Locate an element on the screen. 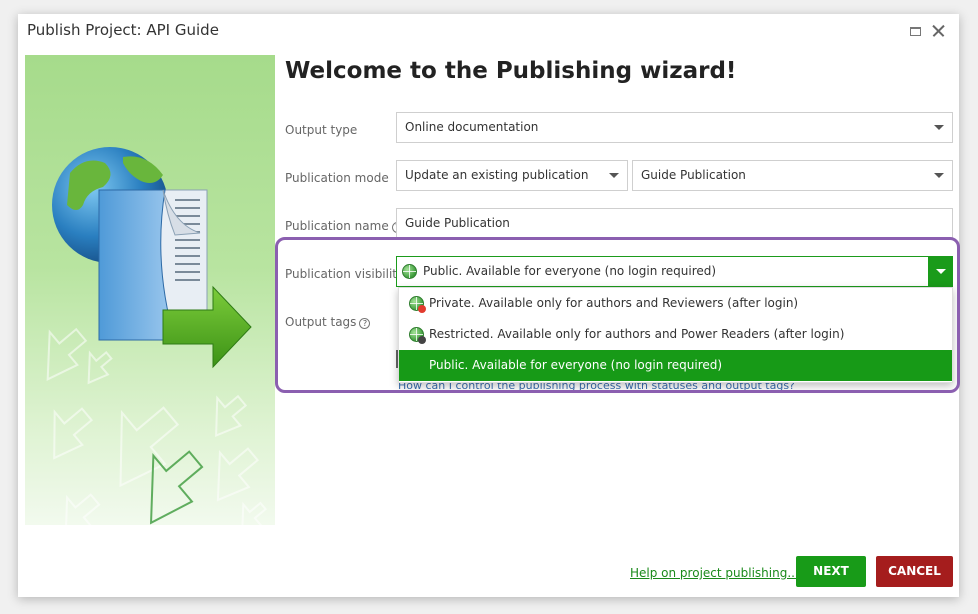  cancel-button: CANCEL is located at coordinates (914, 571).